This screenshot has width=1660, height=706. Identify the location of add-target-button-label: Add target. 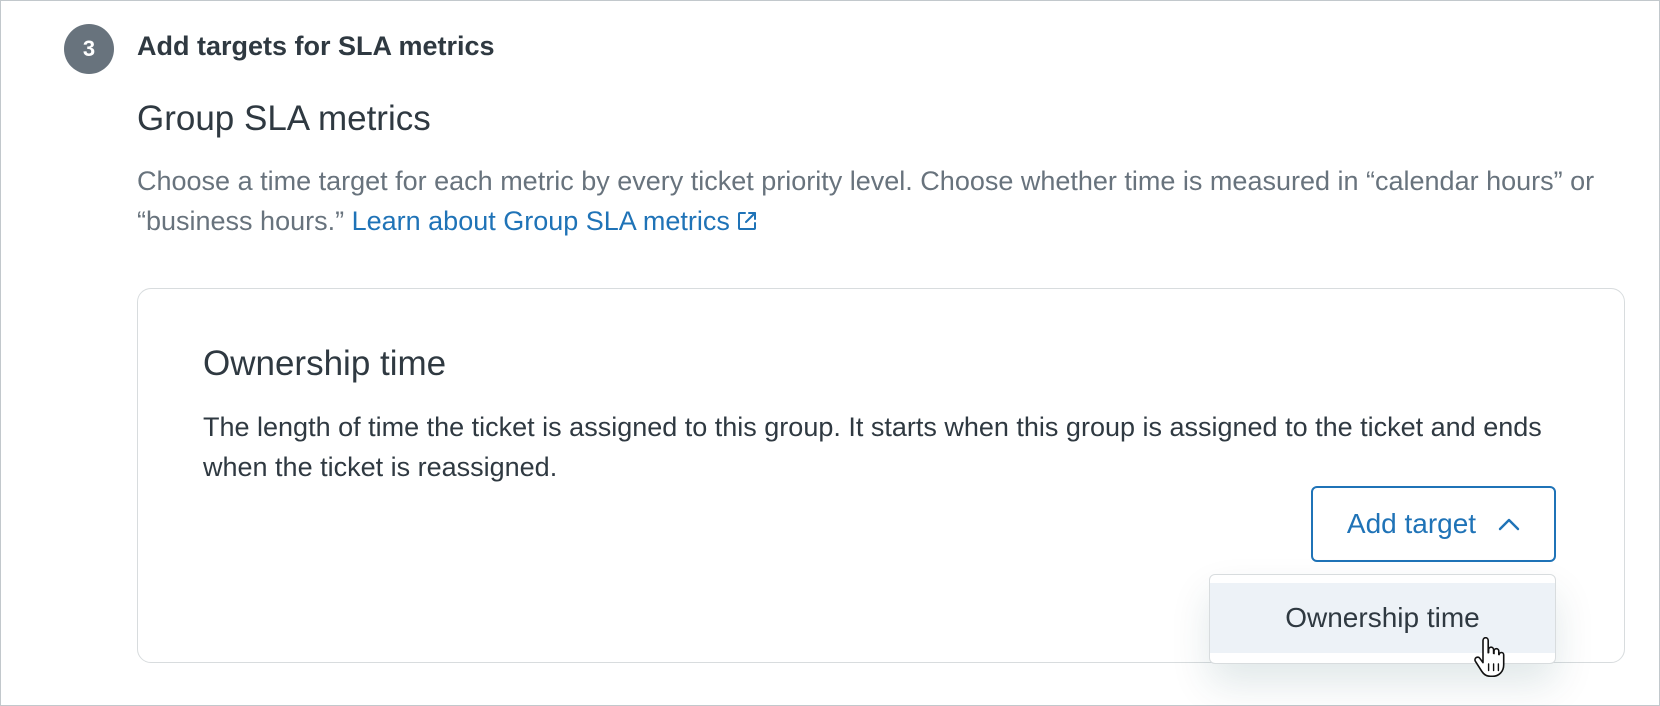
(1411, 523).